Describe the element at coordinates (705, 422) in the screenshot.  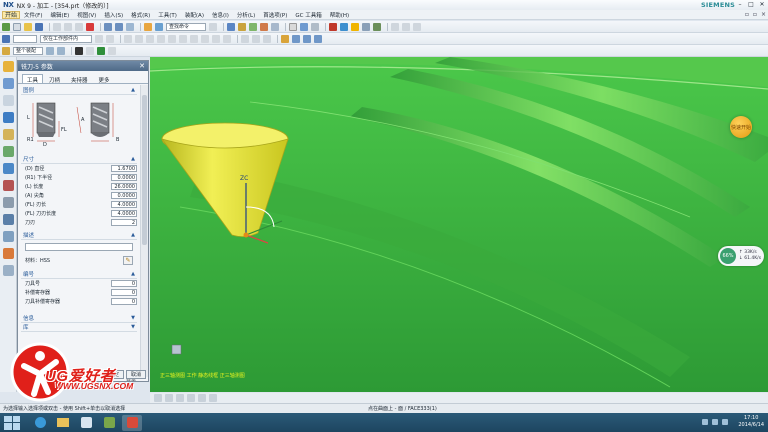
I see `tray-network-icon` at that location.